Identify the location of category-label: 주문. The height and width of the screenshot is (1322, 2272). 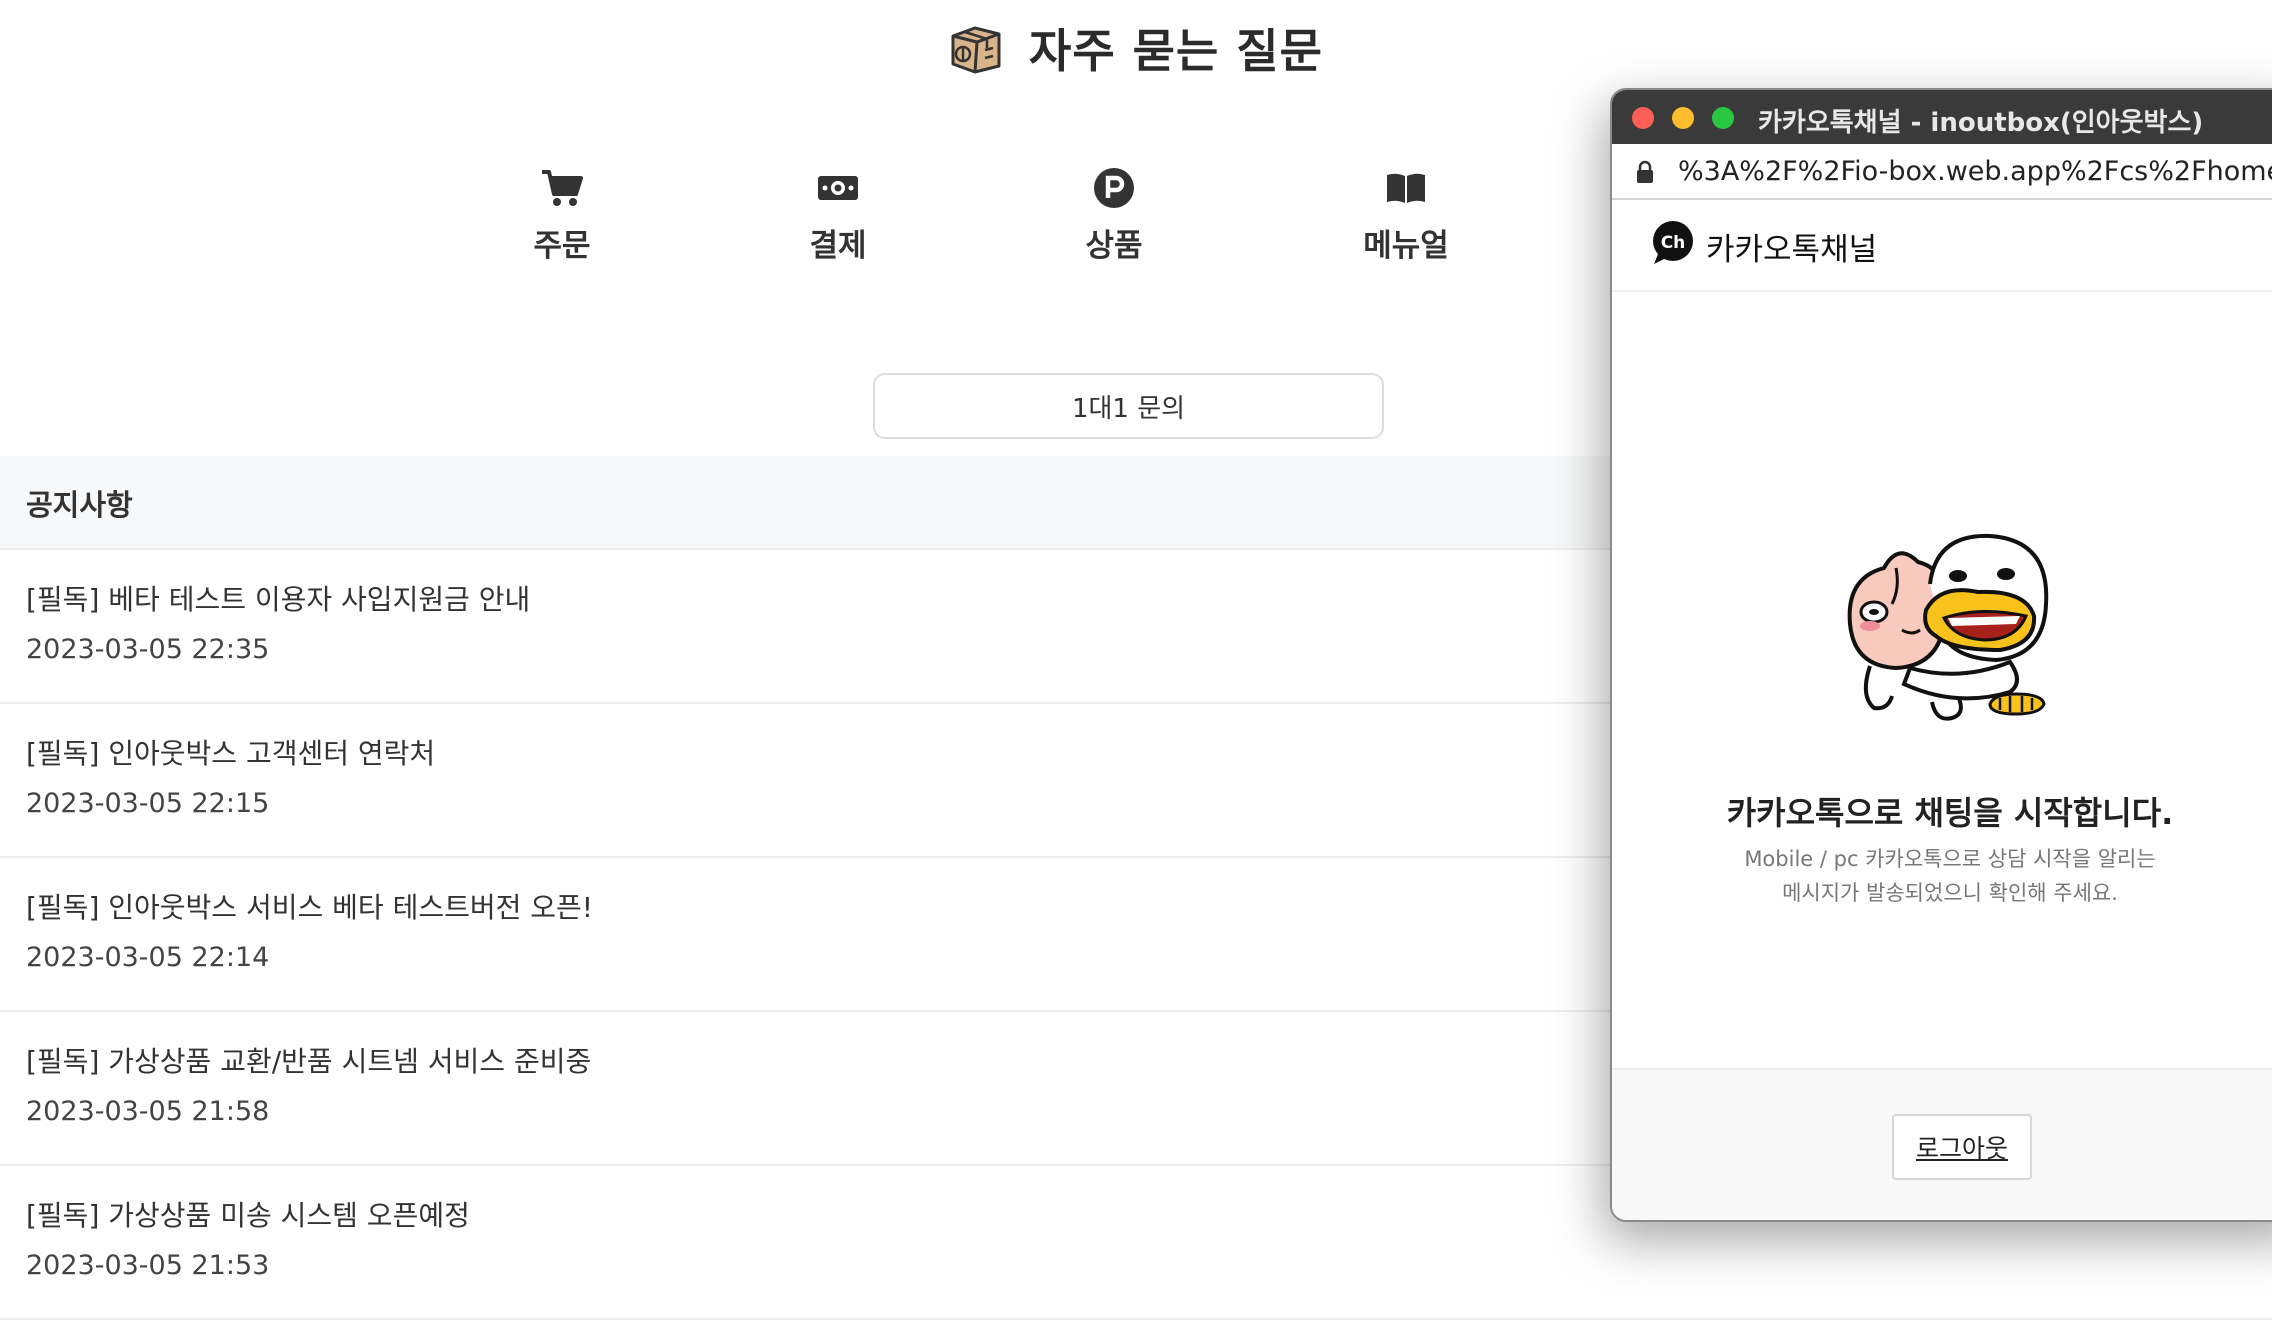
(562, 246).